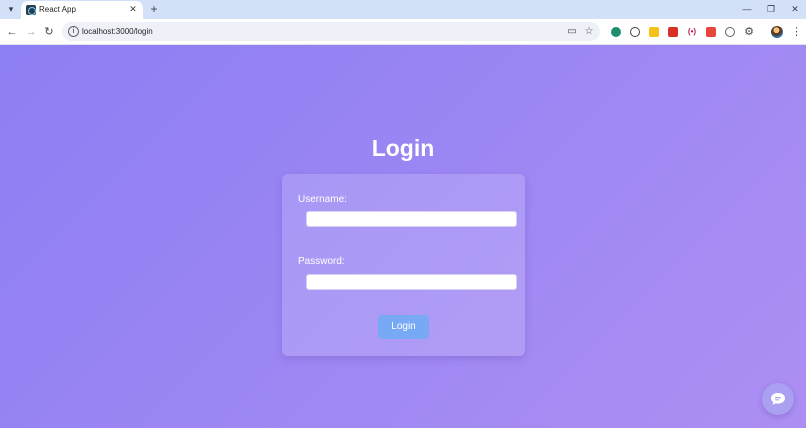  I want to click on extension-gray-icon, so click(730, 32).